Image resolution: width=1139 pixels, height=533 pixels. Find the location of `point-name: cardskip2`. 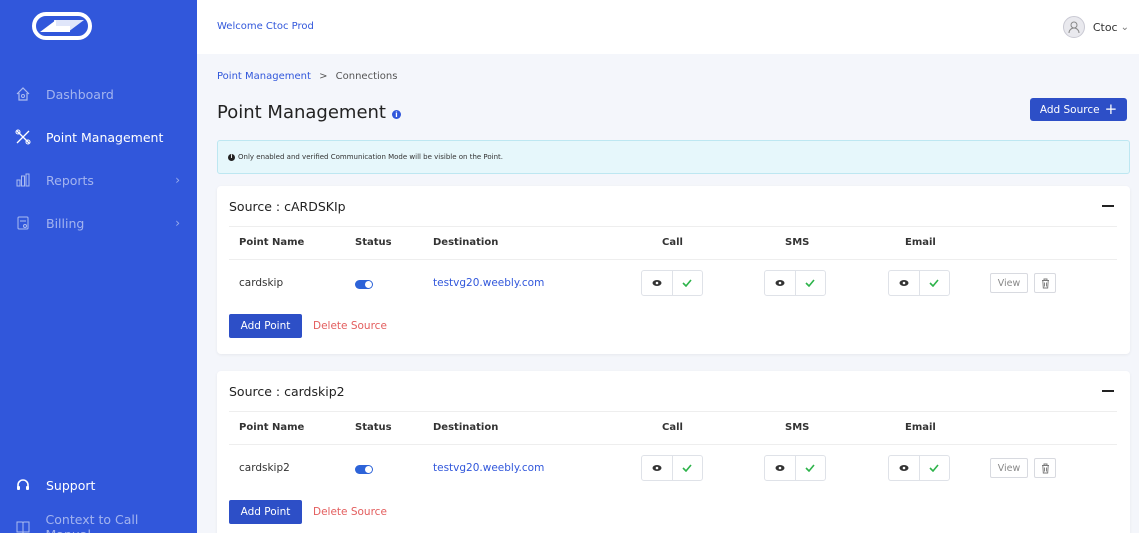

point-name: cardskip2 is located at coordinates (264, 468).